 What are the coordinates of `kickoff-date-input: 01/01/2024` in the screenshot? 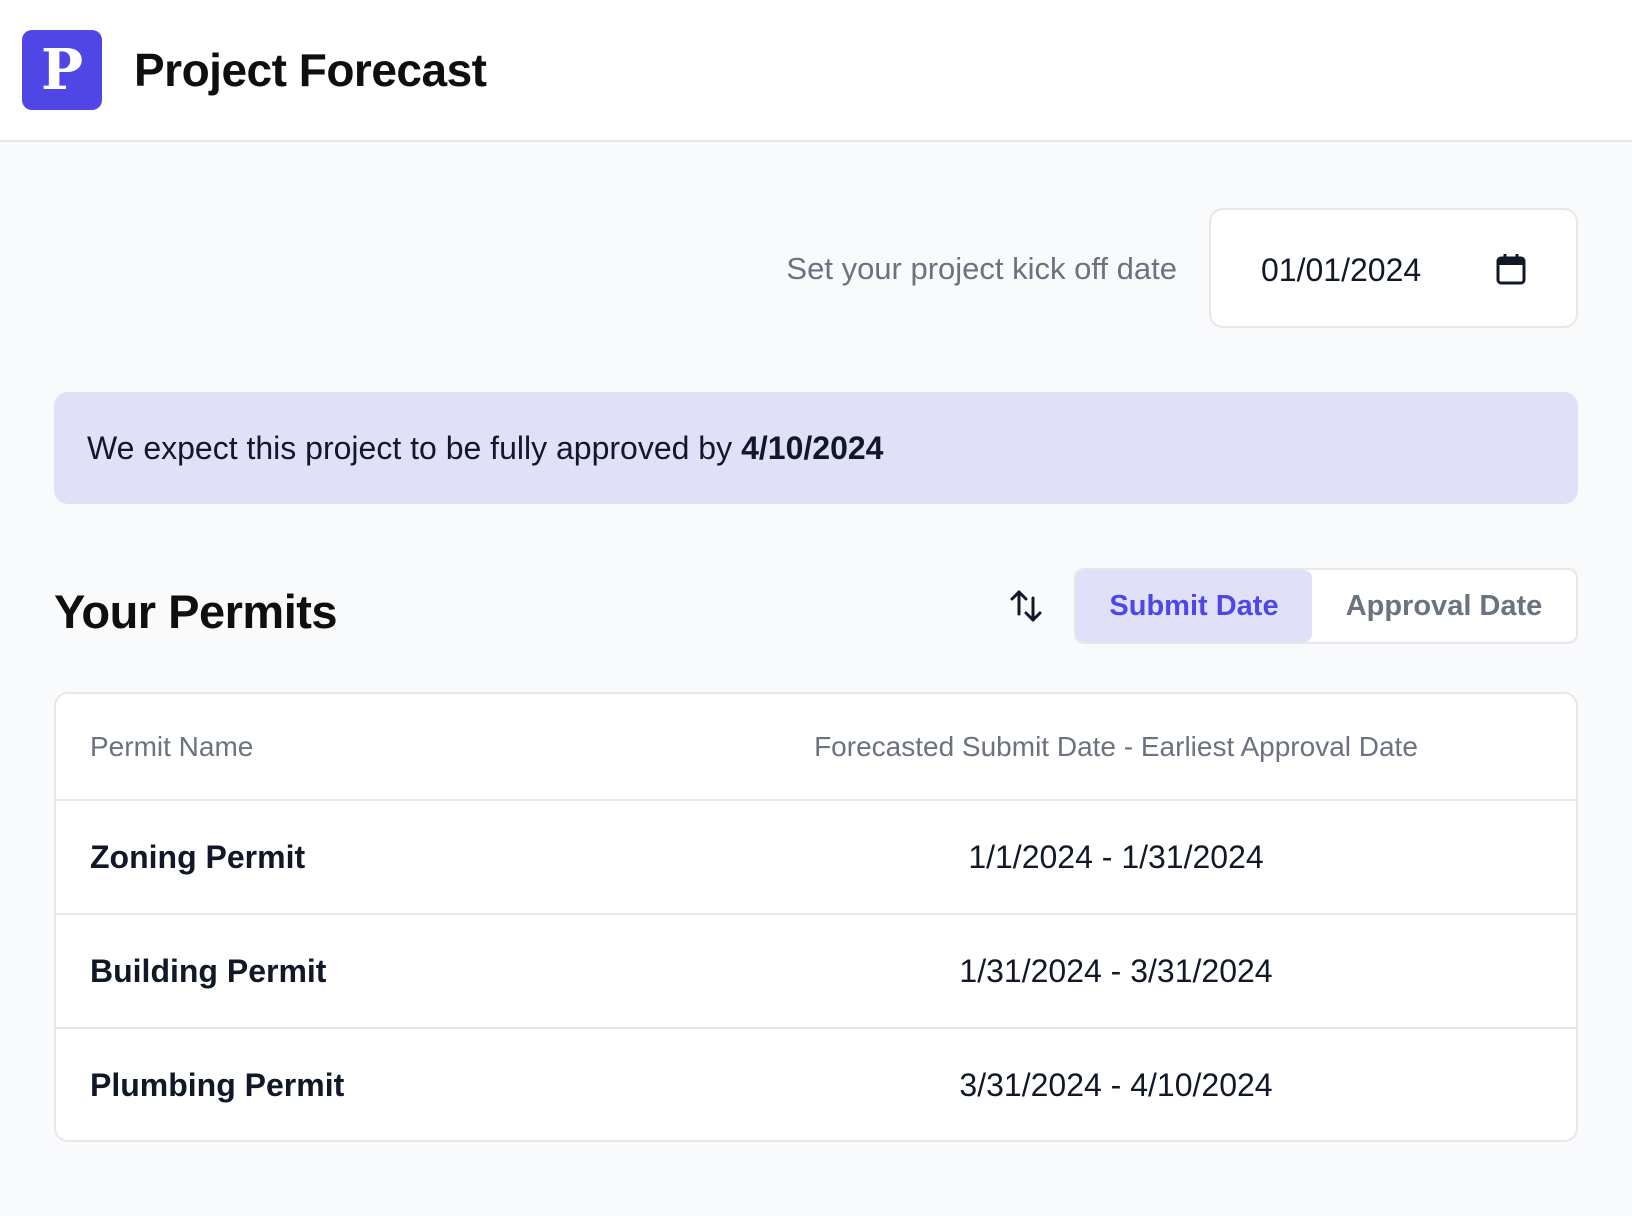 It's located at (1393, 268).